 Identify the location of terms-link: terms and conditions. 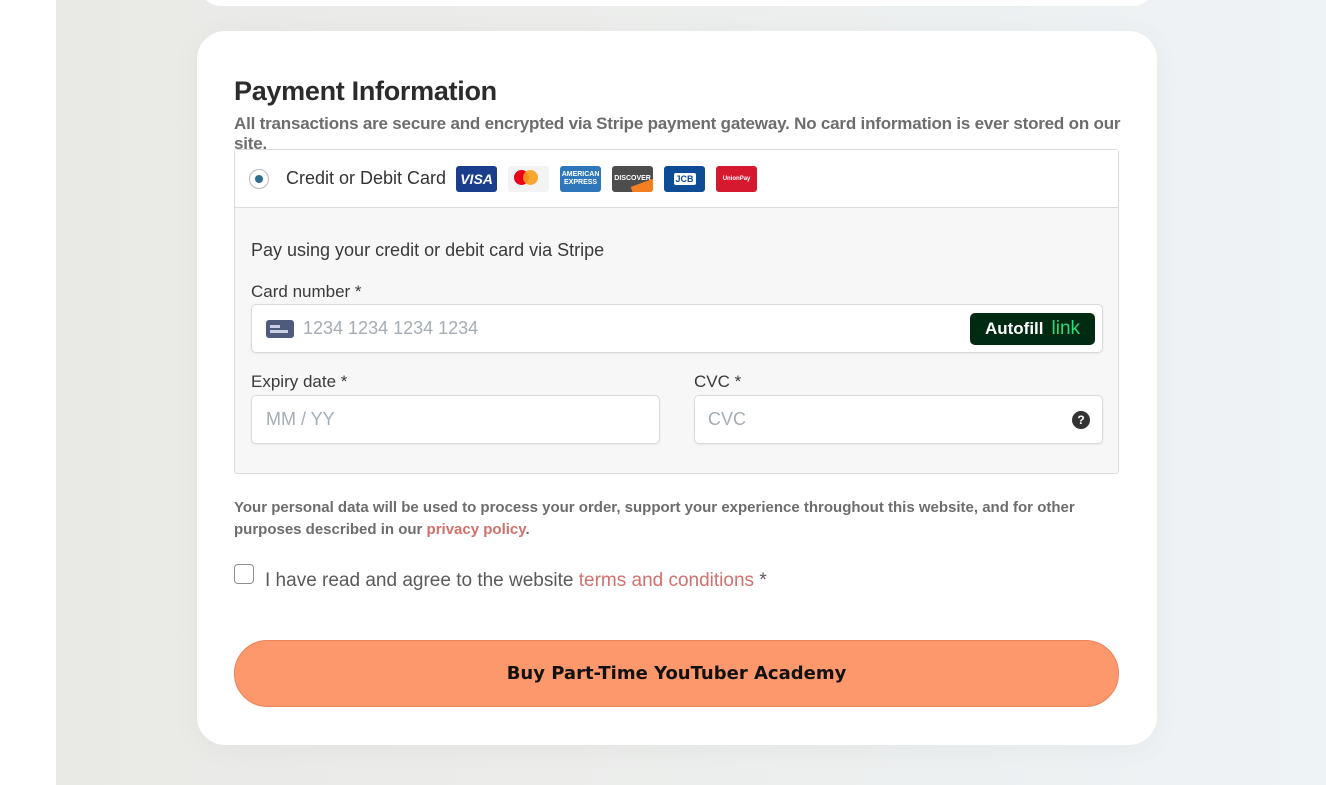
(666, 580).